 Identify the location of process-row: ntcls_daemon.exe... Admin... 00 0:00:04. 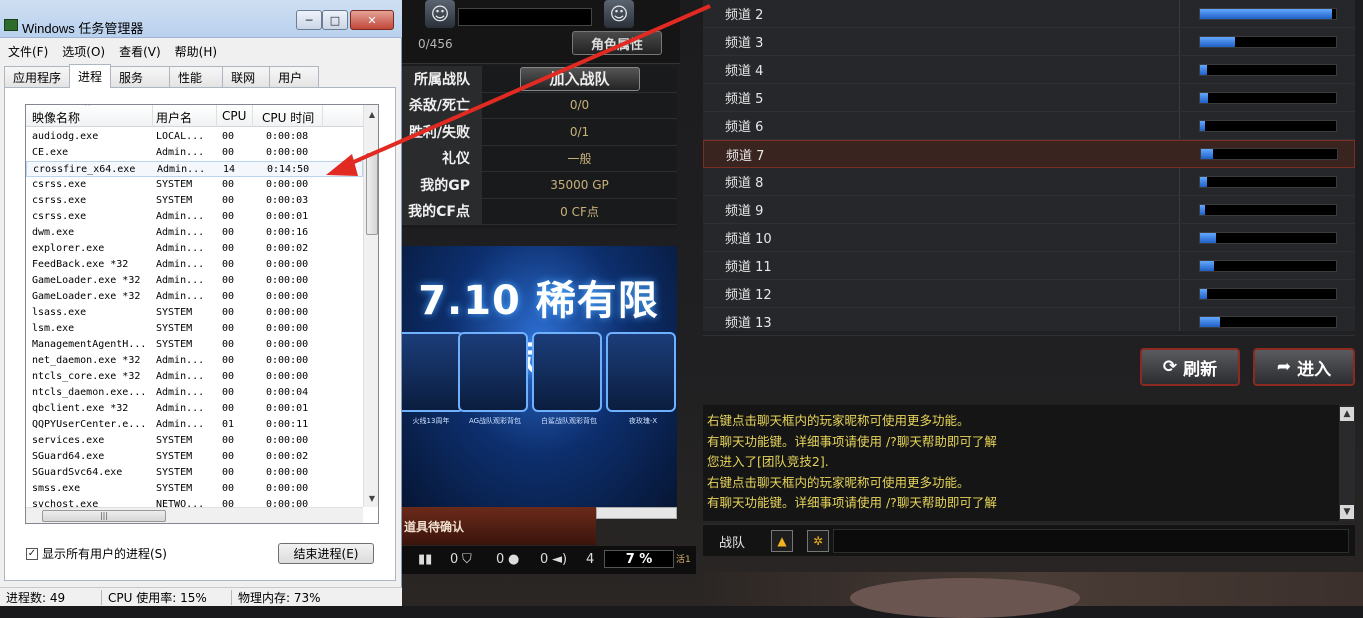
(194, 393).